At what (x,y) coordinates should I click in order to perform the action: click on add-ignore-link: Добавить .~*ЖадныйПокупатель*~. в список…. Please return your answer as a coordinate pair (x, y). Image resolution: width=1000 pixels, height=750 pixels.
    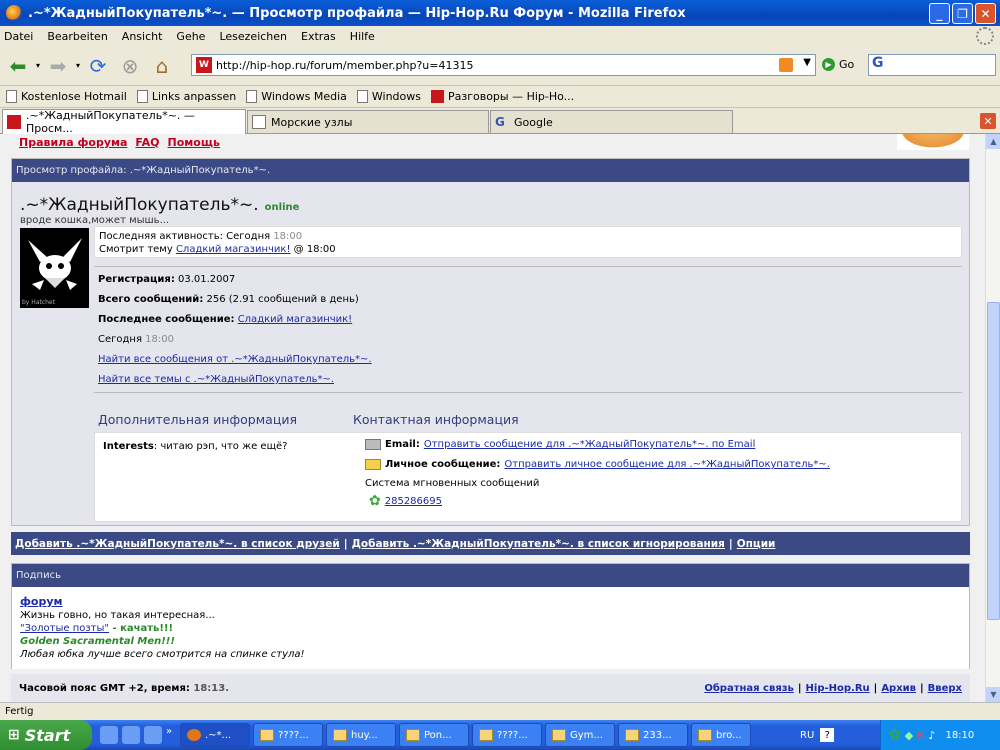
    Looking at the image, I should click on (538, 544).